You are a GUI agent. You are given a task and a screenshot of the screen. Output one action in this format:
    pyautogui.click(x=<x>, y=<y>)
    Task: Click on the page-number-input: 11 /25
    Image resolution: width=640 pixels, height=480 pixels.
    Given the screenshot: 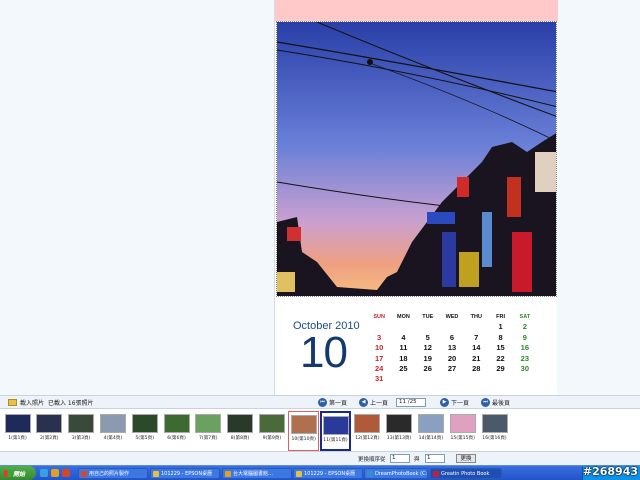 What is the action you would take?
    pyautogui.click(x=411, y=402)
    